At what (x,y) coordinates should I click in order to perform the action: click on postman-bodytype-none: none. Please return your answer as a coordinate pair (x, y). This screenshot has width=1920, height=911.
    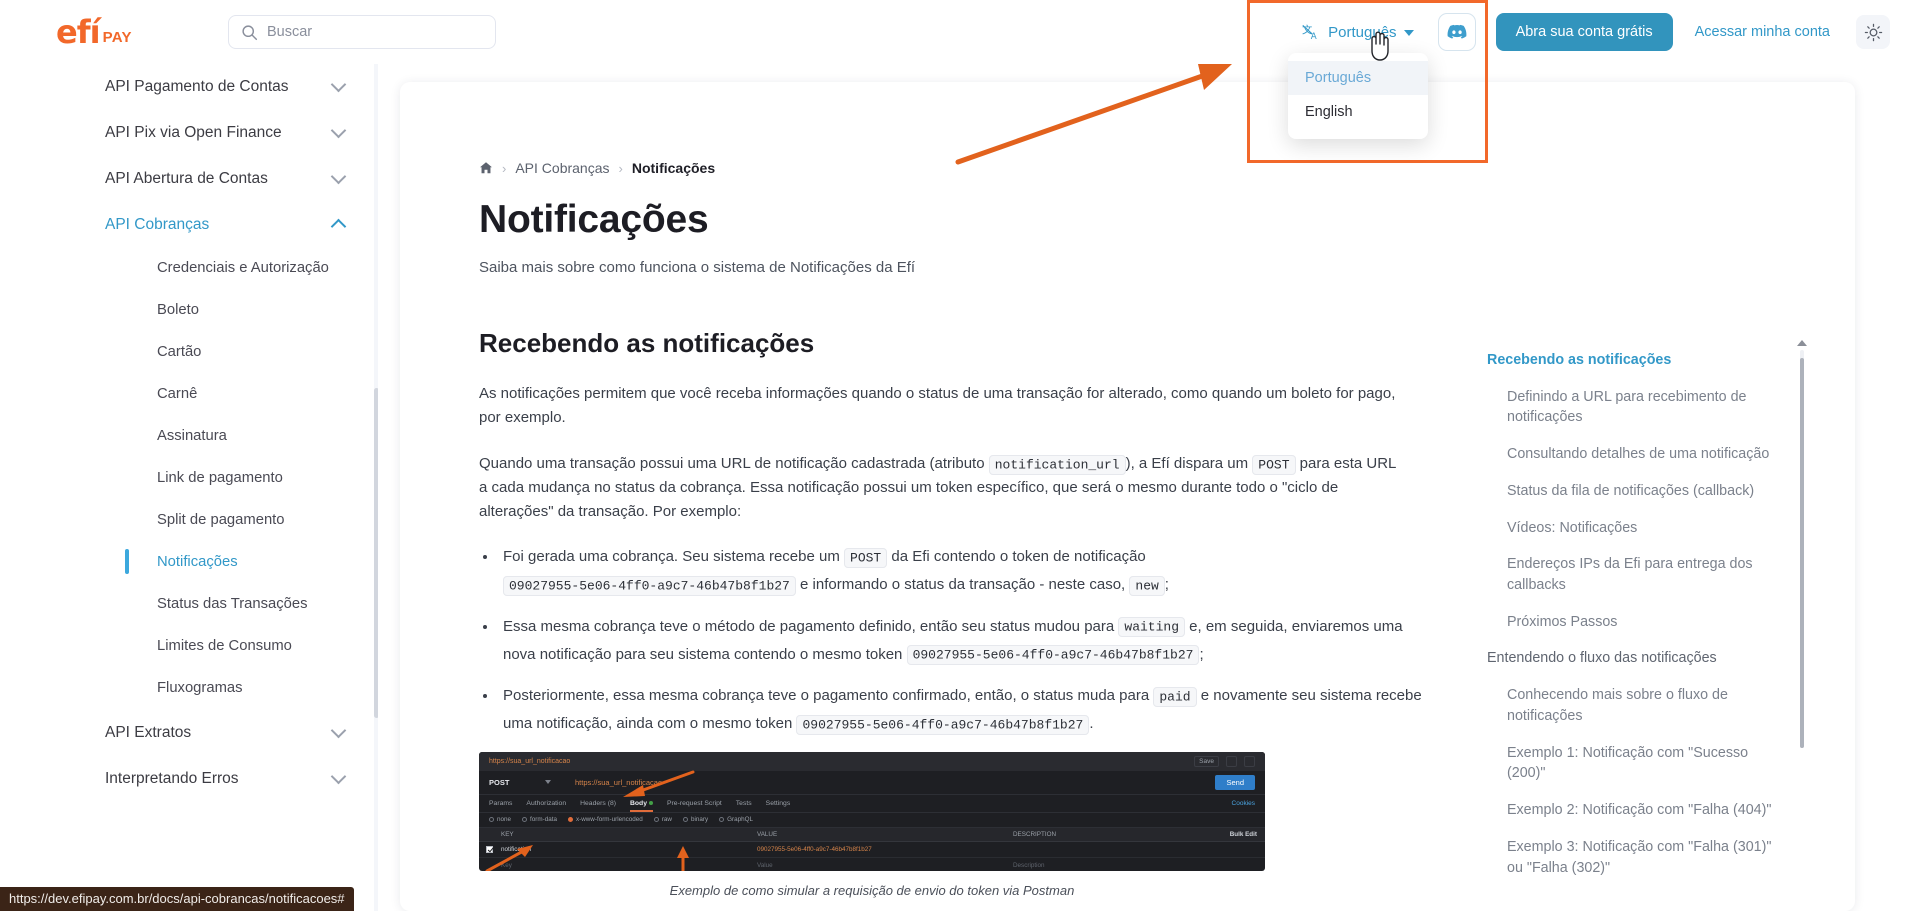
    Looking at the image, I should click on (500, 819).